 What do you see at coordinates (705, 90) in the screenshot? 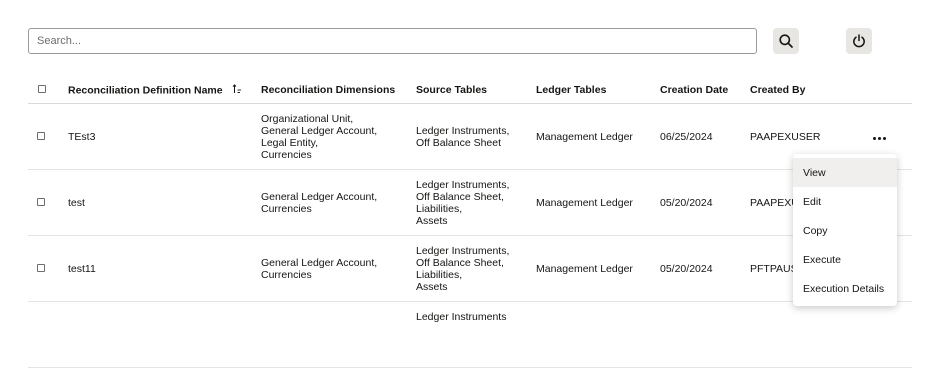
I see `header-creation-date: Creation Date` at bounding box center [705, 90].